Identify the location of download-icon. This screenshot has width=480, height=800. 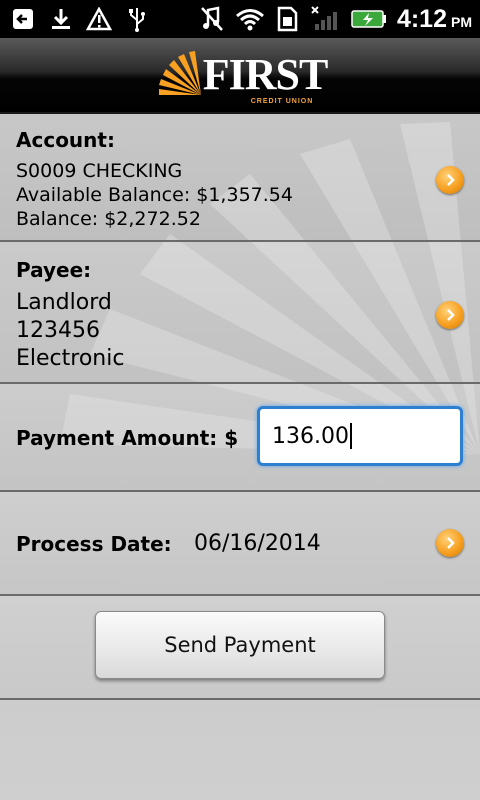
(61, 19).